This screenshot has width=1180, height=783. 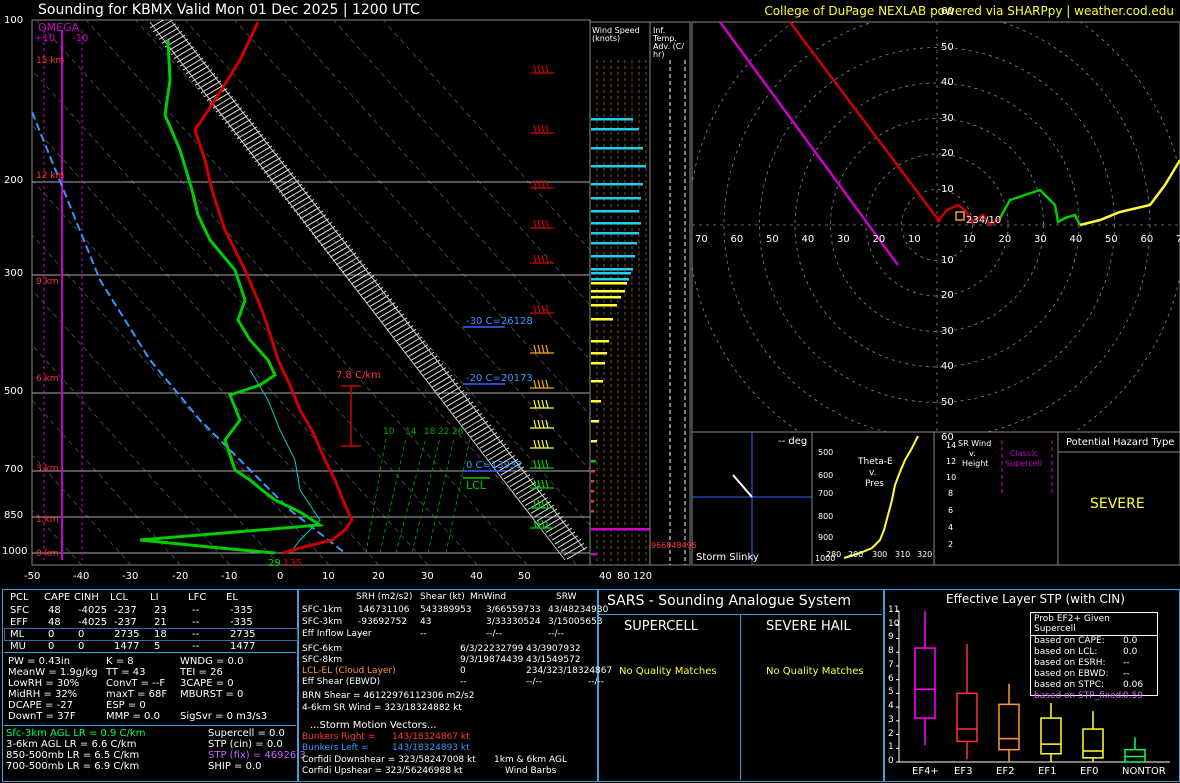 I want to click on stp-category-ef1: EF1, so click(x=1047, y=771).